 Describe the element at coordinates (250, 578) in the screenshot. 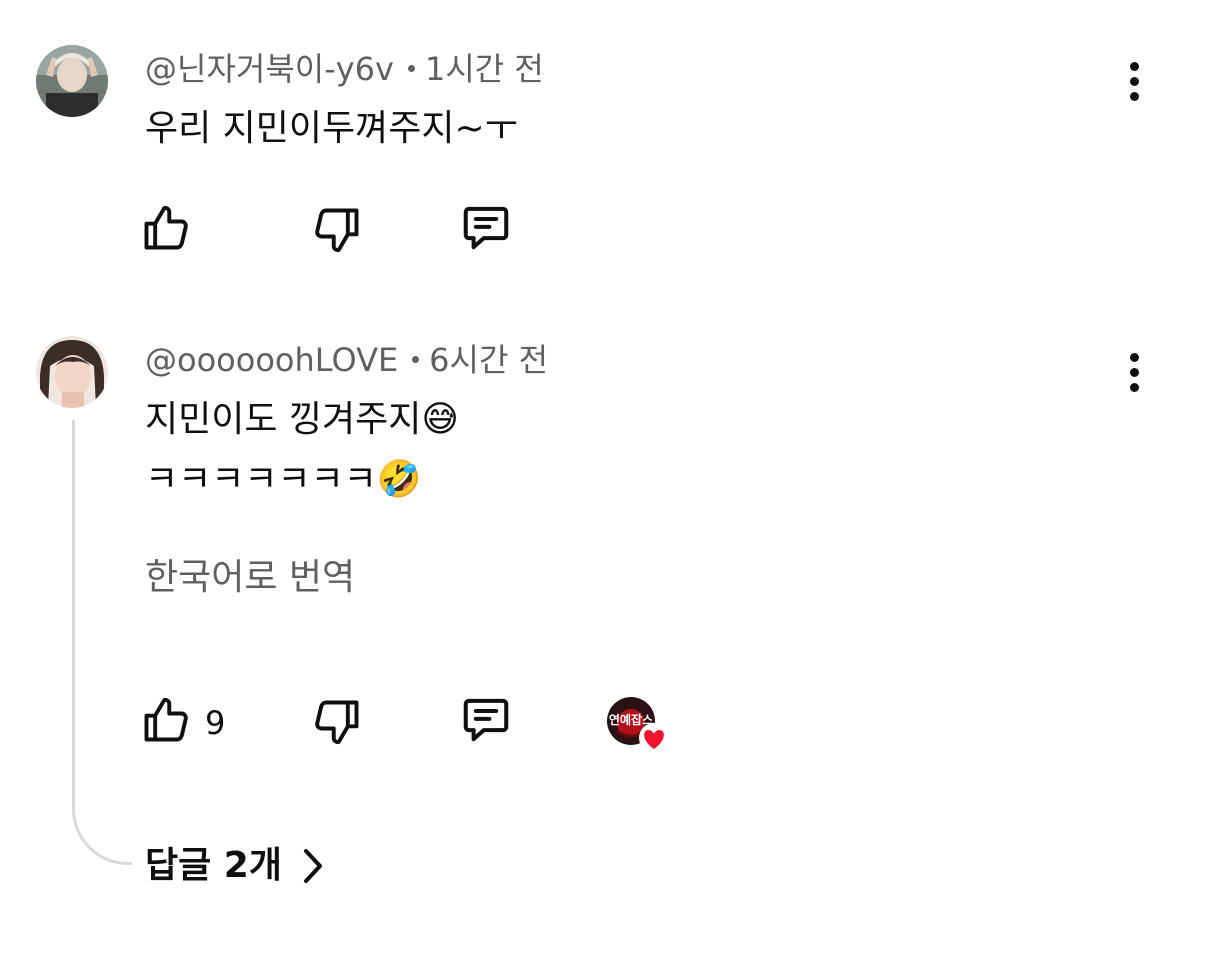

I see `translate-button: 한국어로 번역` at that location.